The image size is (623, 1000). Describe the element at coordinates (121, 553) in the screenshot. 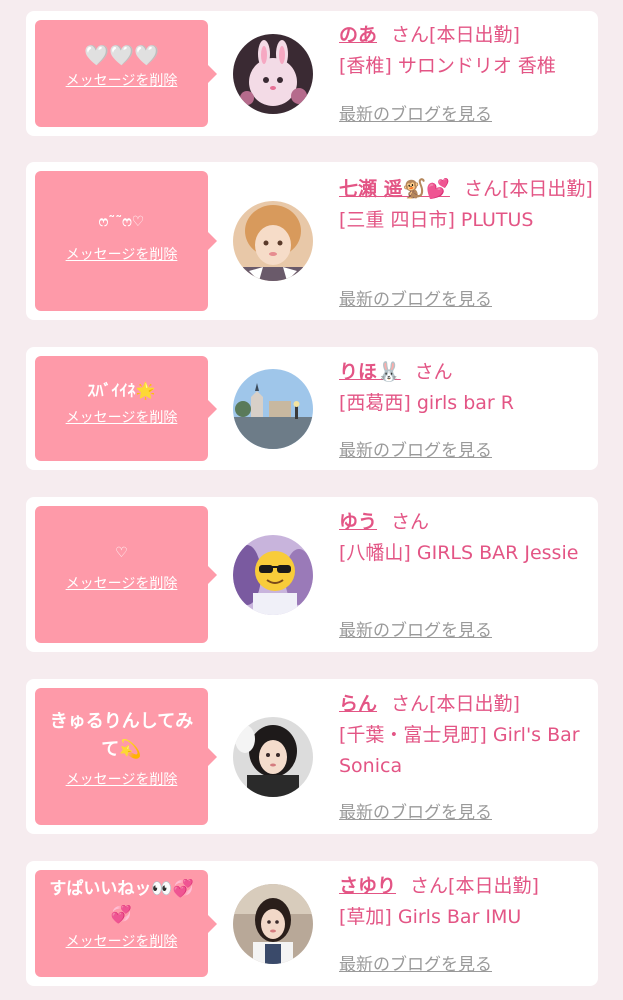

I see `message-text: ♡` at that location.